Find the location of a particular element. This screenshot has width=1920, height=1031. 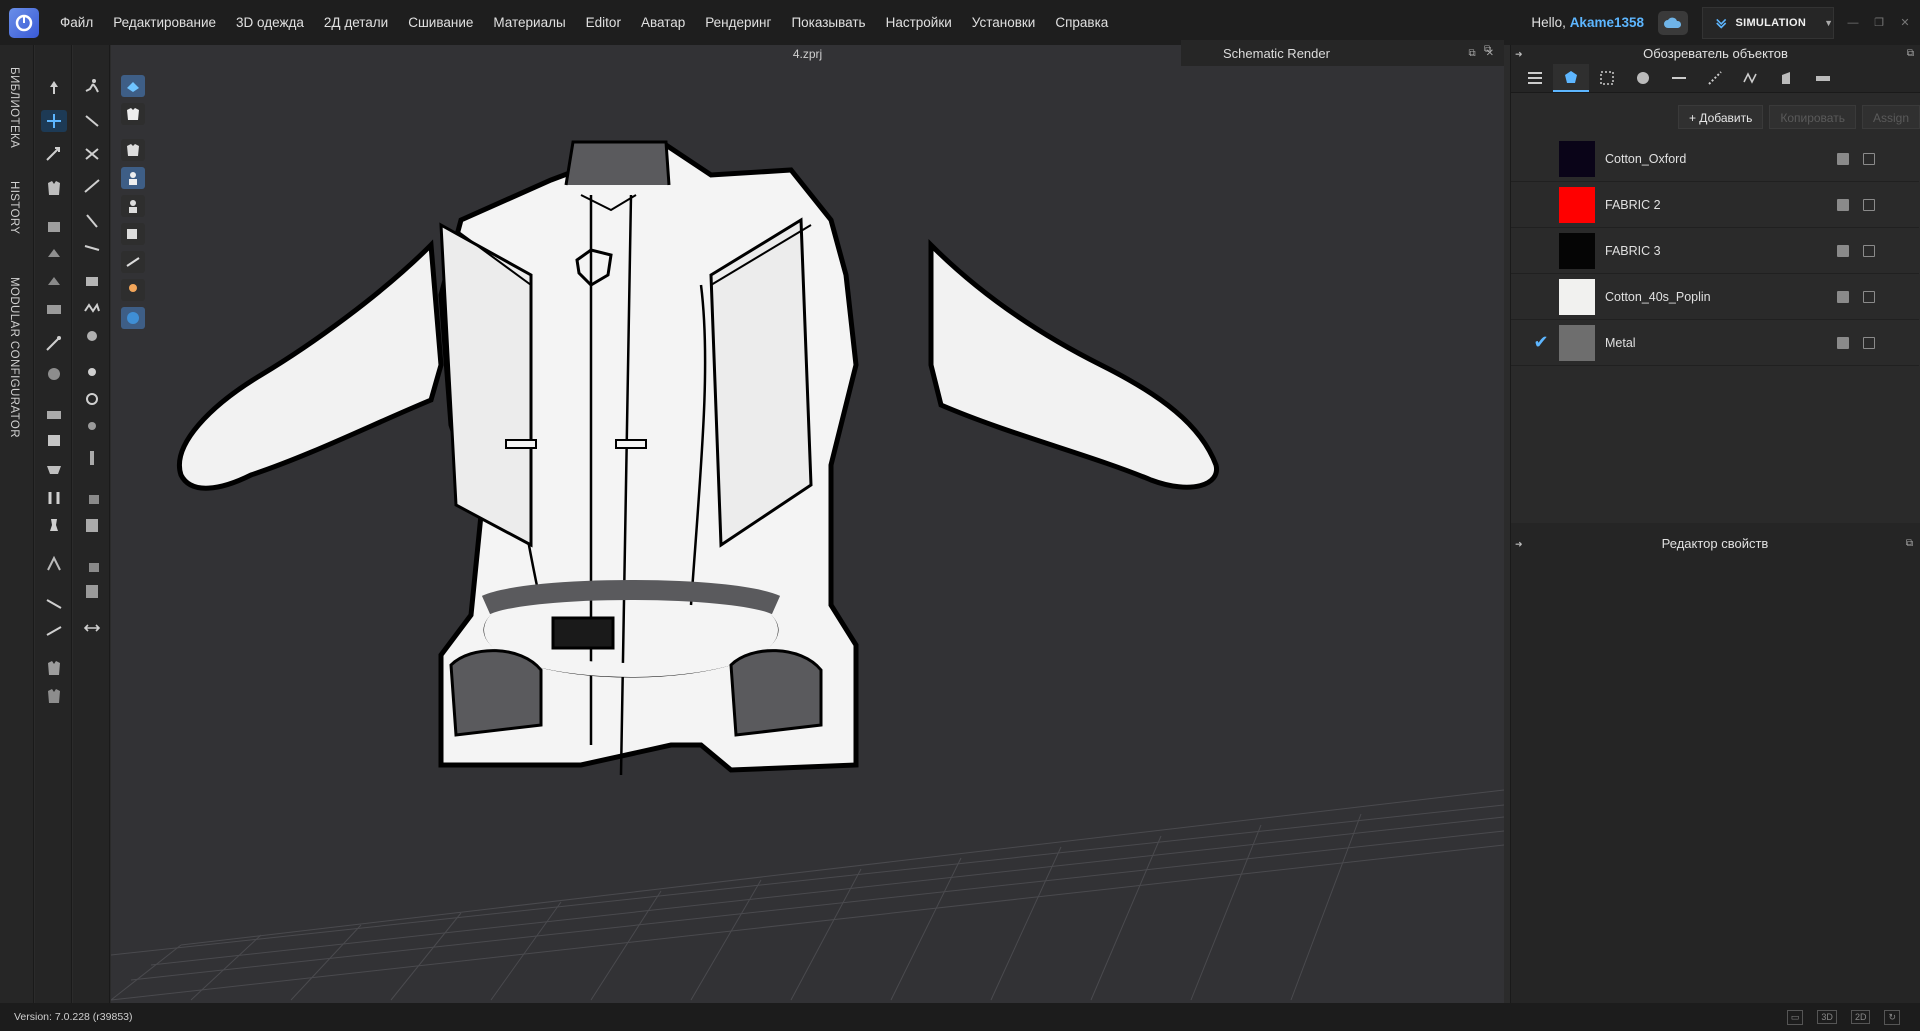

menu-sewing: Сшивание is located at coordinates (440, 22).